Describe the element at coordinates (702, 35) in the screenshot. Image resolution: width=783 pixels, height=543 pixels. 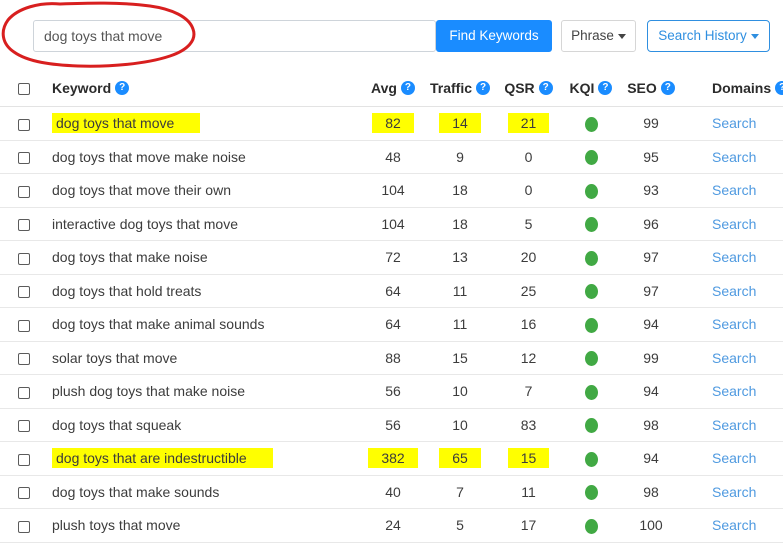
I see `search-history-label: Search History` at that location.